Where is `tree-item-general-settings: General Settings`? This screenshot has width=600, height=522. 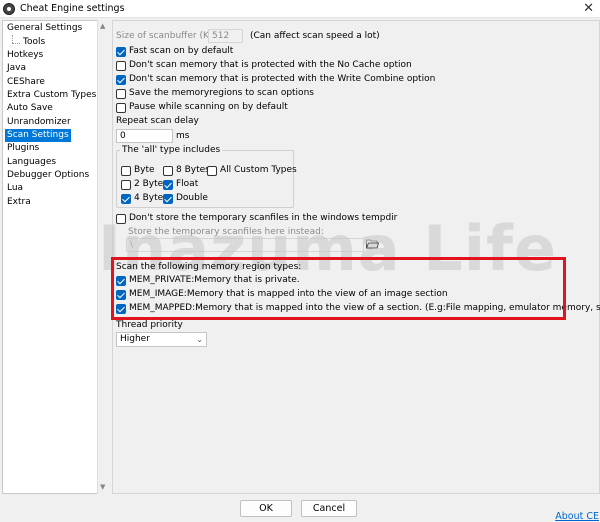 tree-item-general-settings: General Settings is located at coordinates (44, 28).